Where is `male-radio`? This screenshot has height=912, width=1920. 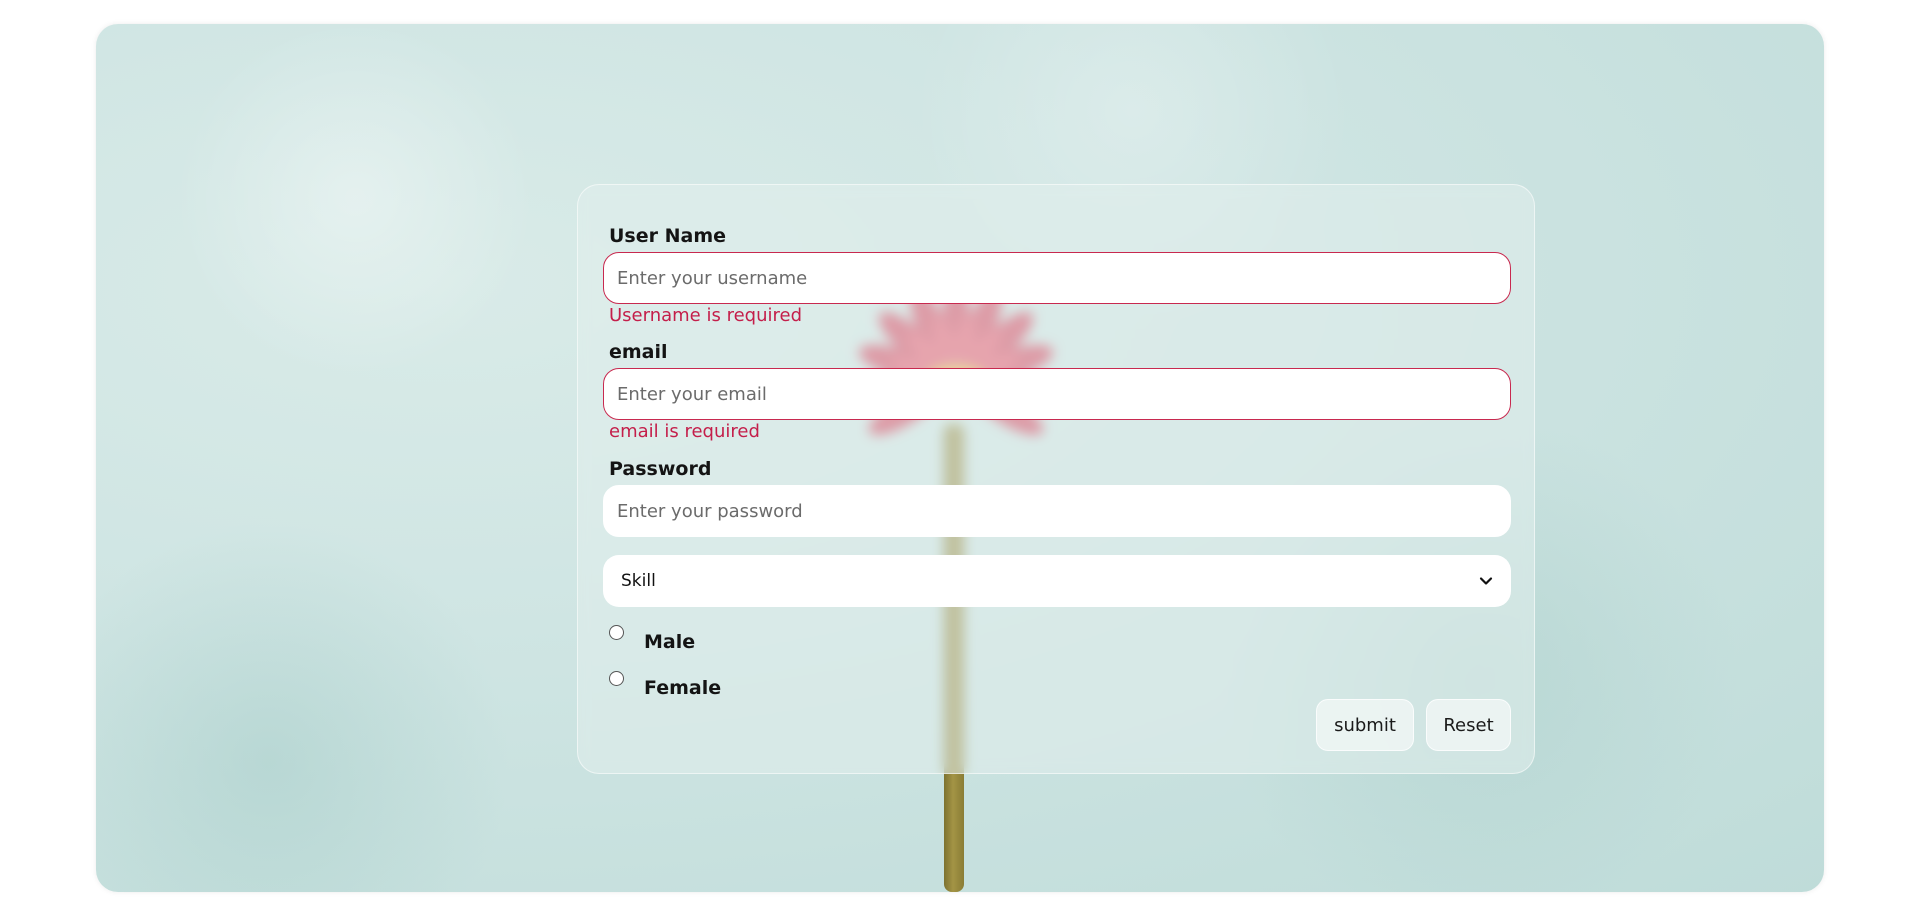 male-radio is located at coordinates (616, 632).